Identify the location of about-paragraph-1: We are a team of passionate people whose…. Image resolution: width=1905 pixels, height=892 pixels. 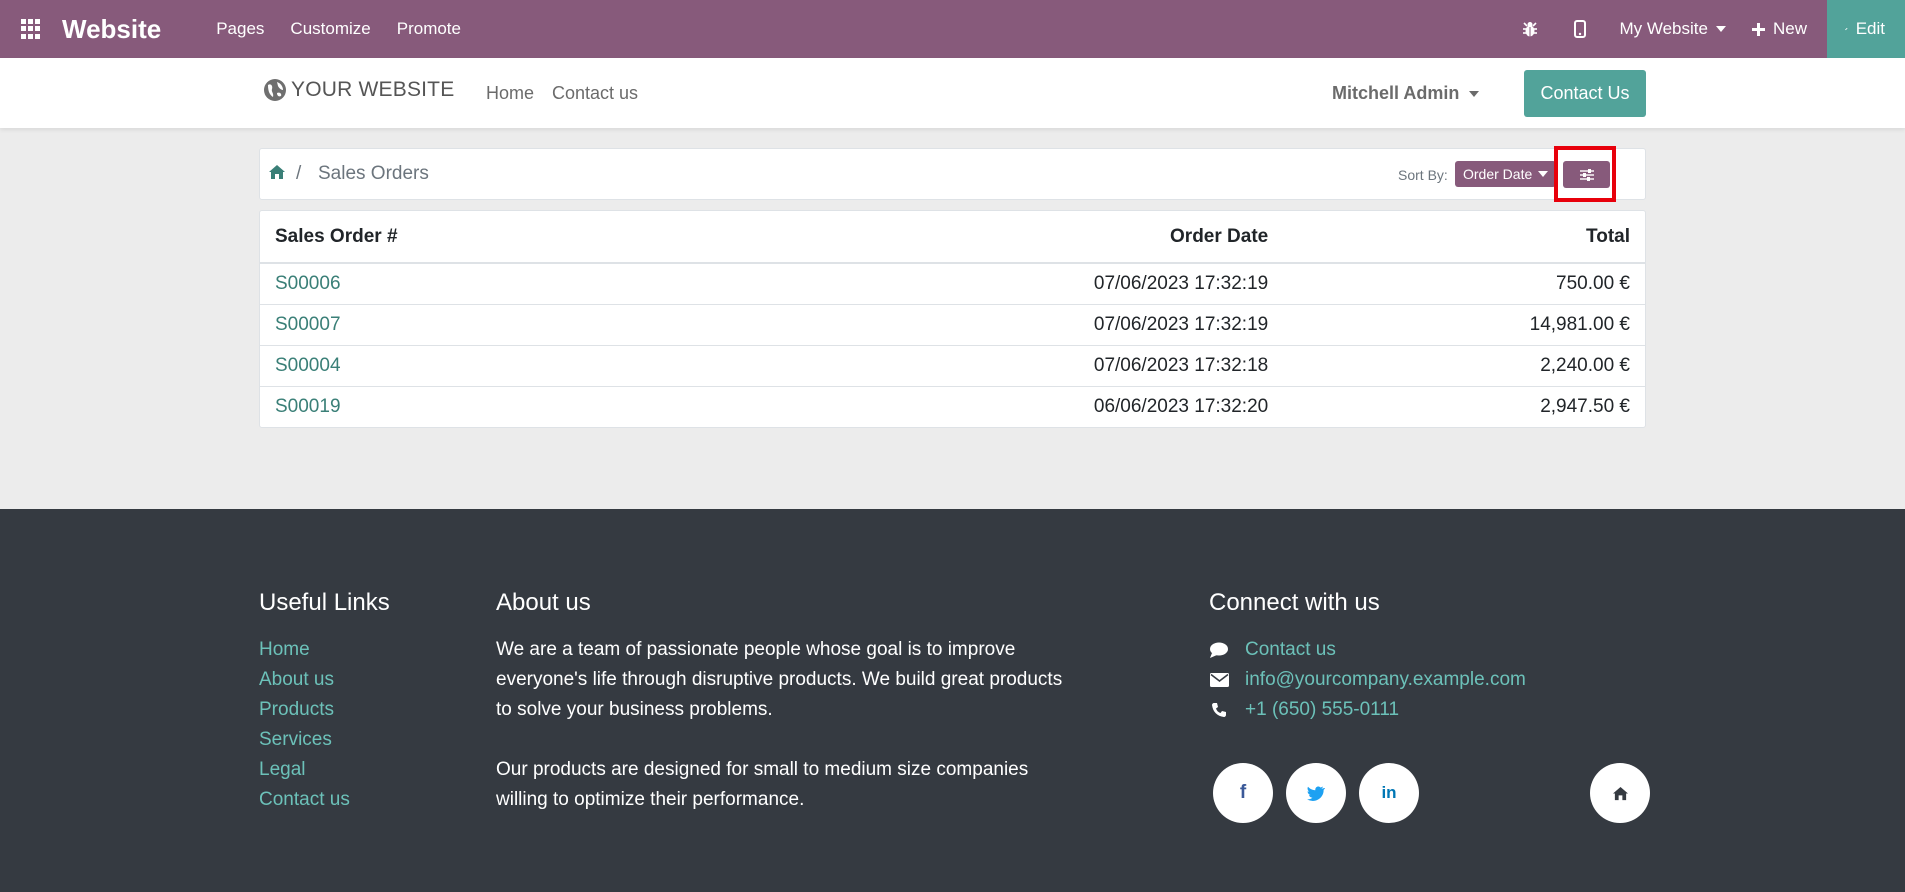
(779, 679).